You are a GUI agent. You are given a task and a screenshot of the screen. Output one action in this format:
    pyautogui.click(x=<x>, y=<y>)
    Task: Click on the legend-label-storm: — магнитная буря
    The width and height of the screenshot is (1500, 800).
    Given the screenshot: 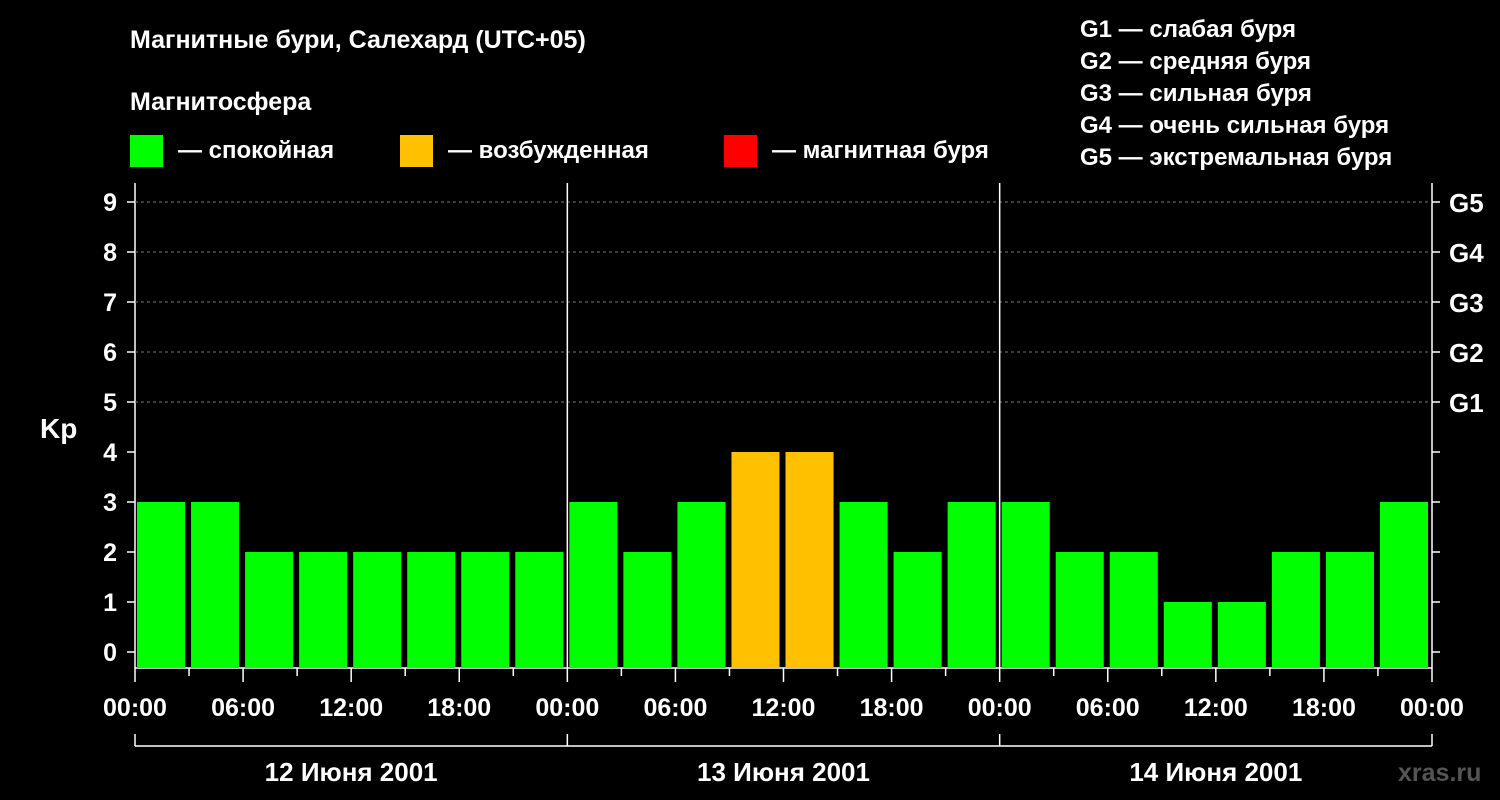 What is the action you would take?
    pyautogui.click(x=880, y=150)
    